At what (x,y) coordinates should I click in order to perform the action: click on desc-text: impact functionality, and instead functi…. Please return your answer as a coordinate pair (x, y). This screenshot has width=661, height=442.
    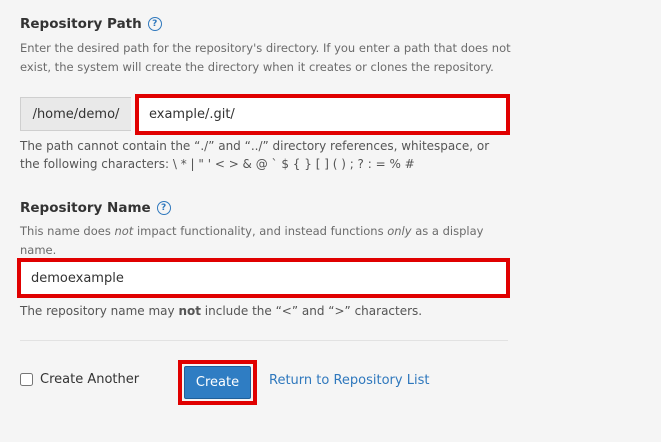
    Looking at the image, I should click on (260, 231).